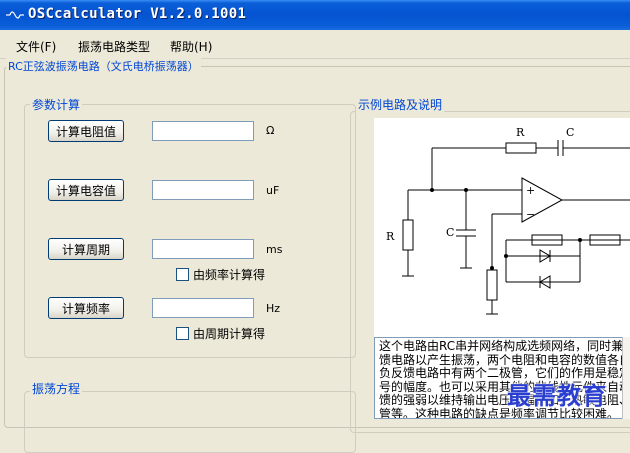  What do you see at coordinates (274, 249) in the screenshot?
I see `period-unit: ms` at bounding box center [274, 249].